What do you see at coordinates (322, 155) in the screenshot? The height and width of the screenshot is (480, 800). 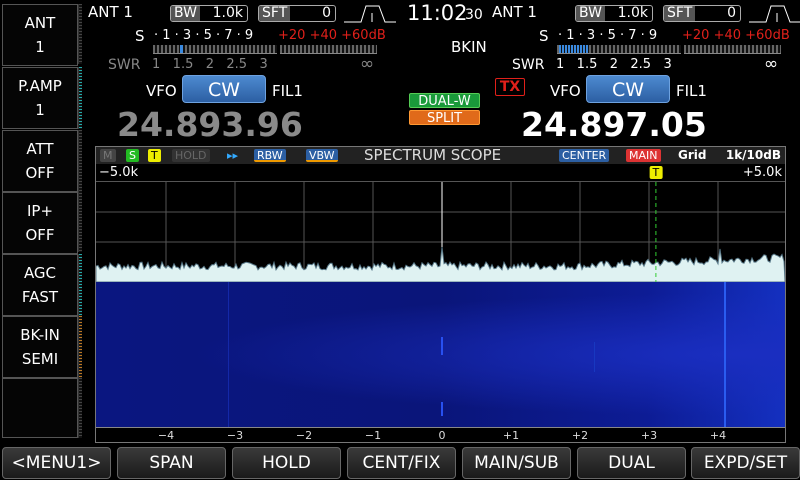 I see `vbw-button: VBW` at bounding box center [322, 155].